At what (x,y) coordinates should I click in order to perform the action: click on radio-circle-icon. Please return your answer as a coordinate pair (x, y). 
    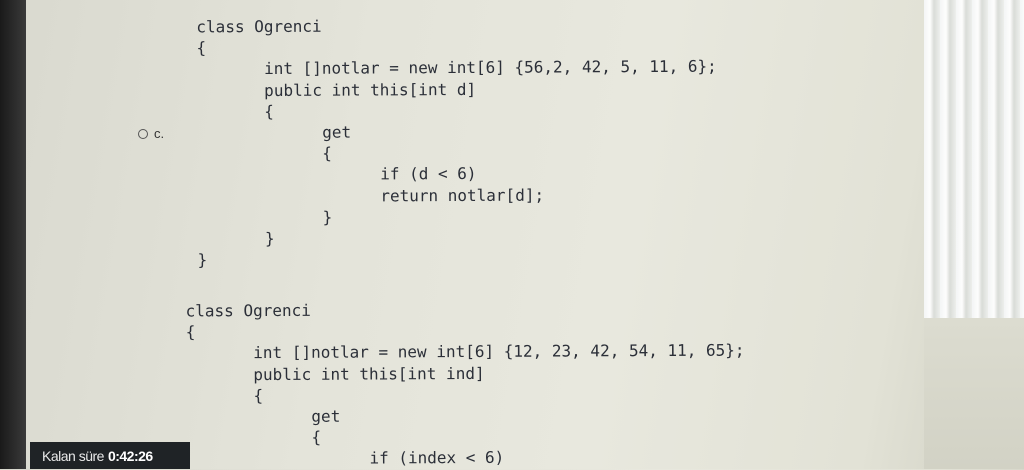
    Looking at the image, I should click on (143, 133).